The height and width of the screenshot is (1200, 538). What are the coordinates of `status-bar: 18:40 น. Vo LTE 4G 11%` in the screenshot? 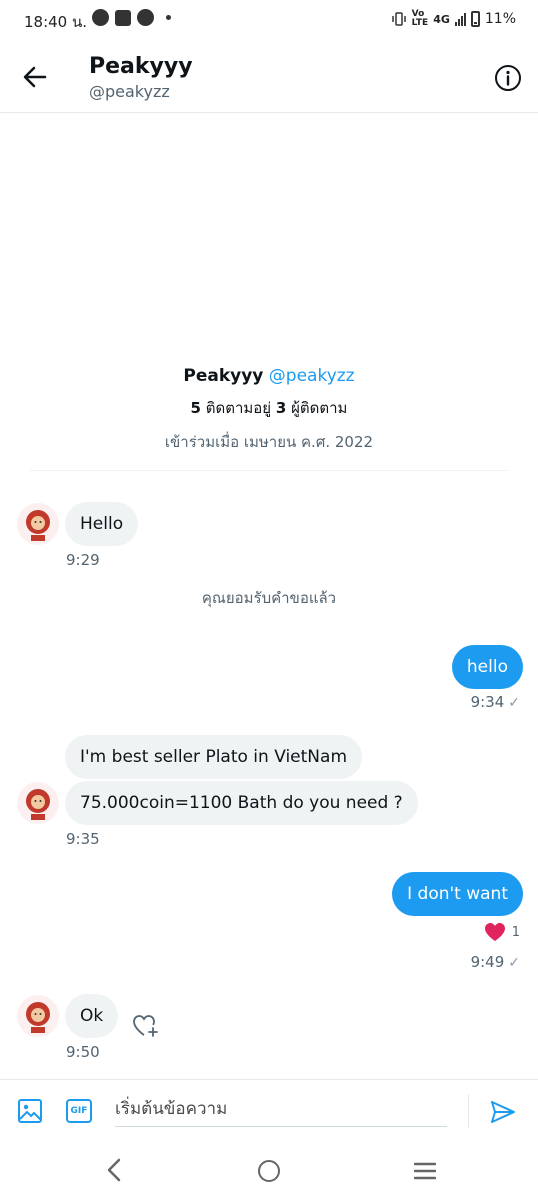 It's located at (269, 20).